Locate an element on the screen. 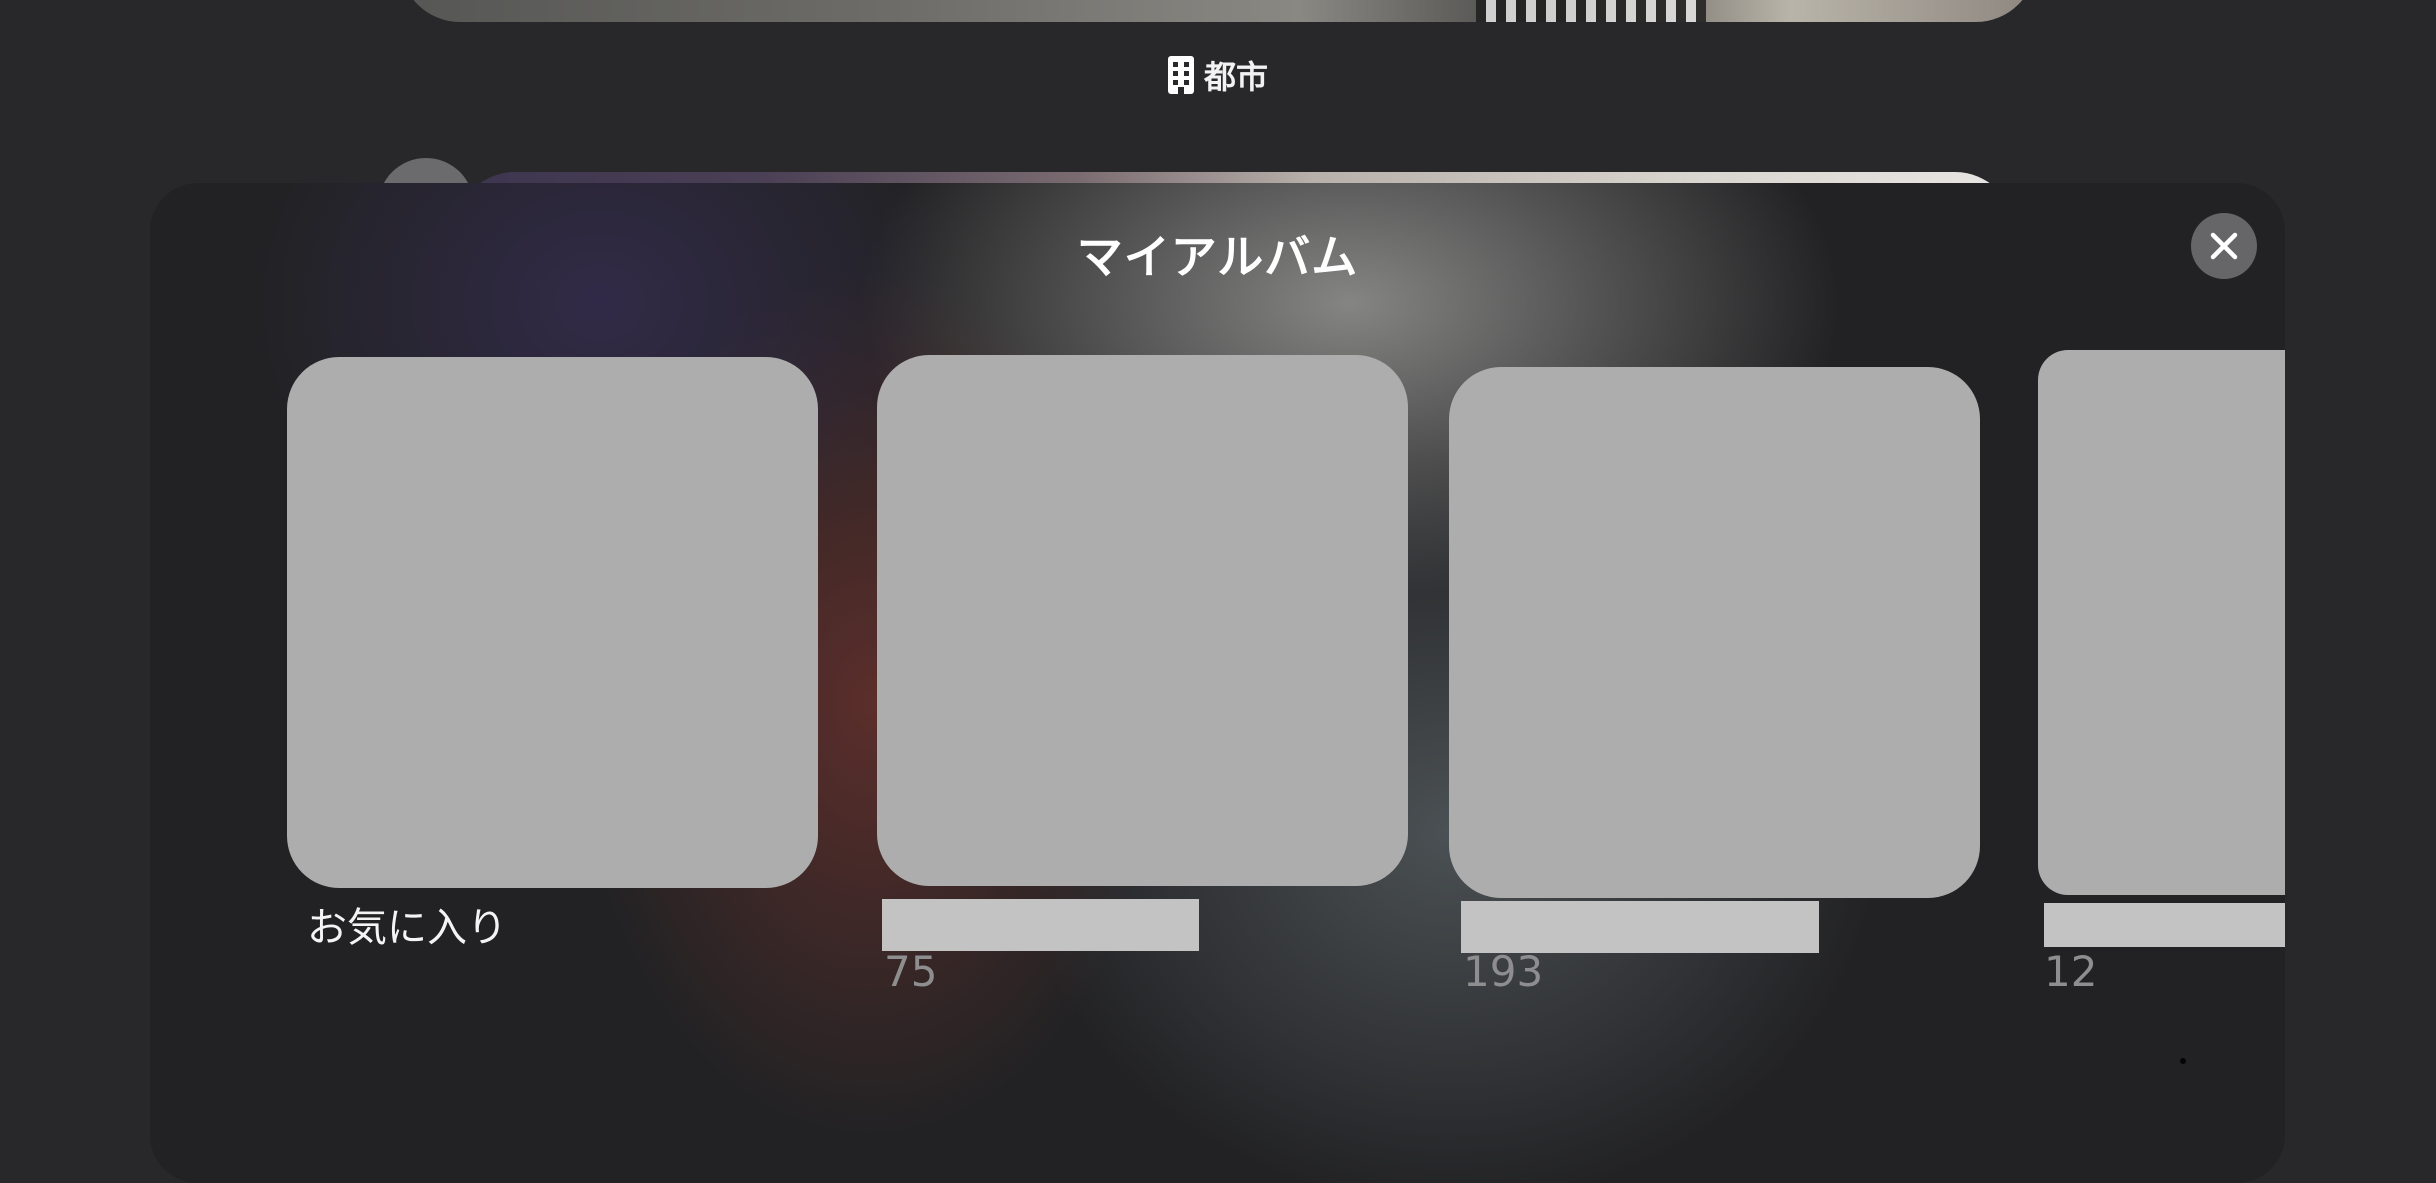 Image resolution: width=2436 pixels, height=1183 pixels. close-button is located at coordinates (2224, 246).